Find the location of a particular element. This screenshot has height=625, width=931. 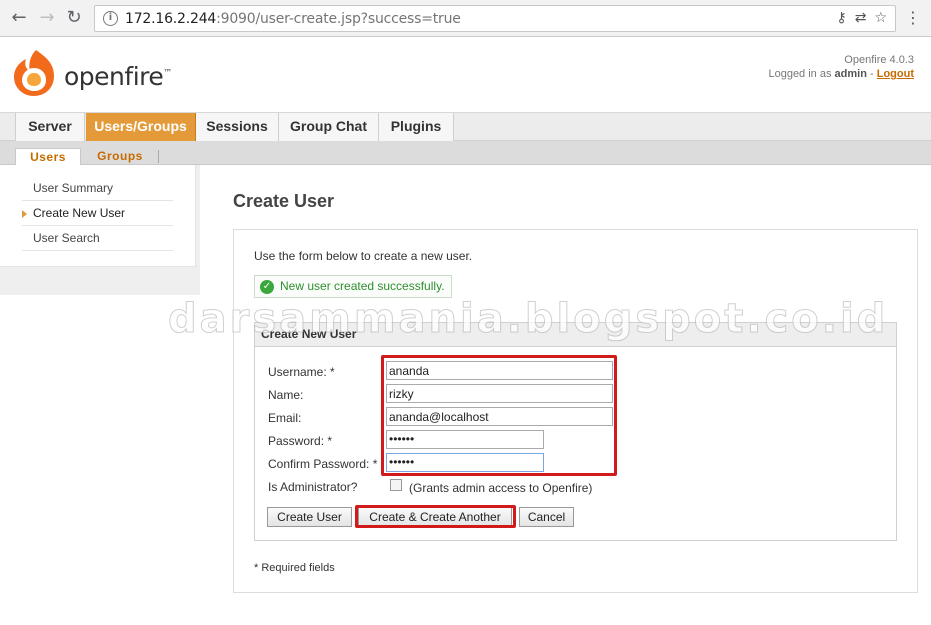

openfire-logo-icon is located at coordinates (34, 73).